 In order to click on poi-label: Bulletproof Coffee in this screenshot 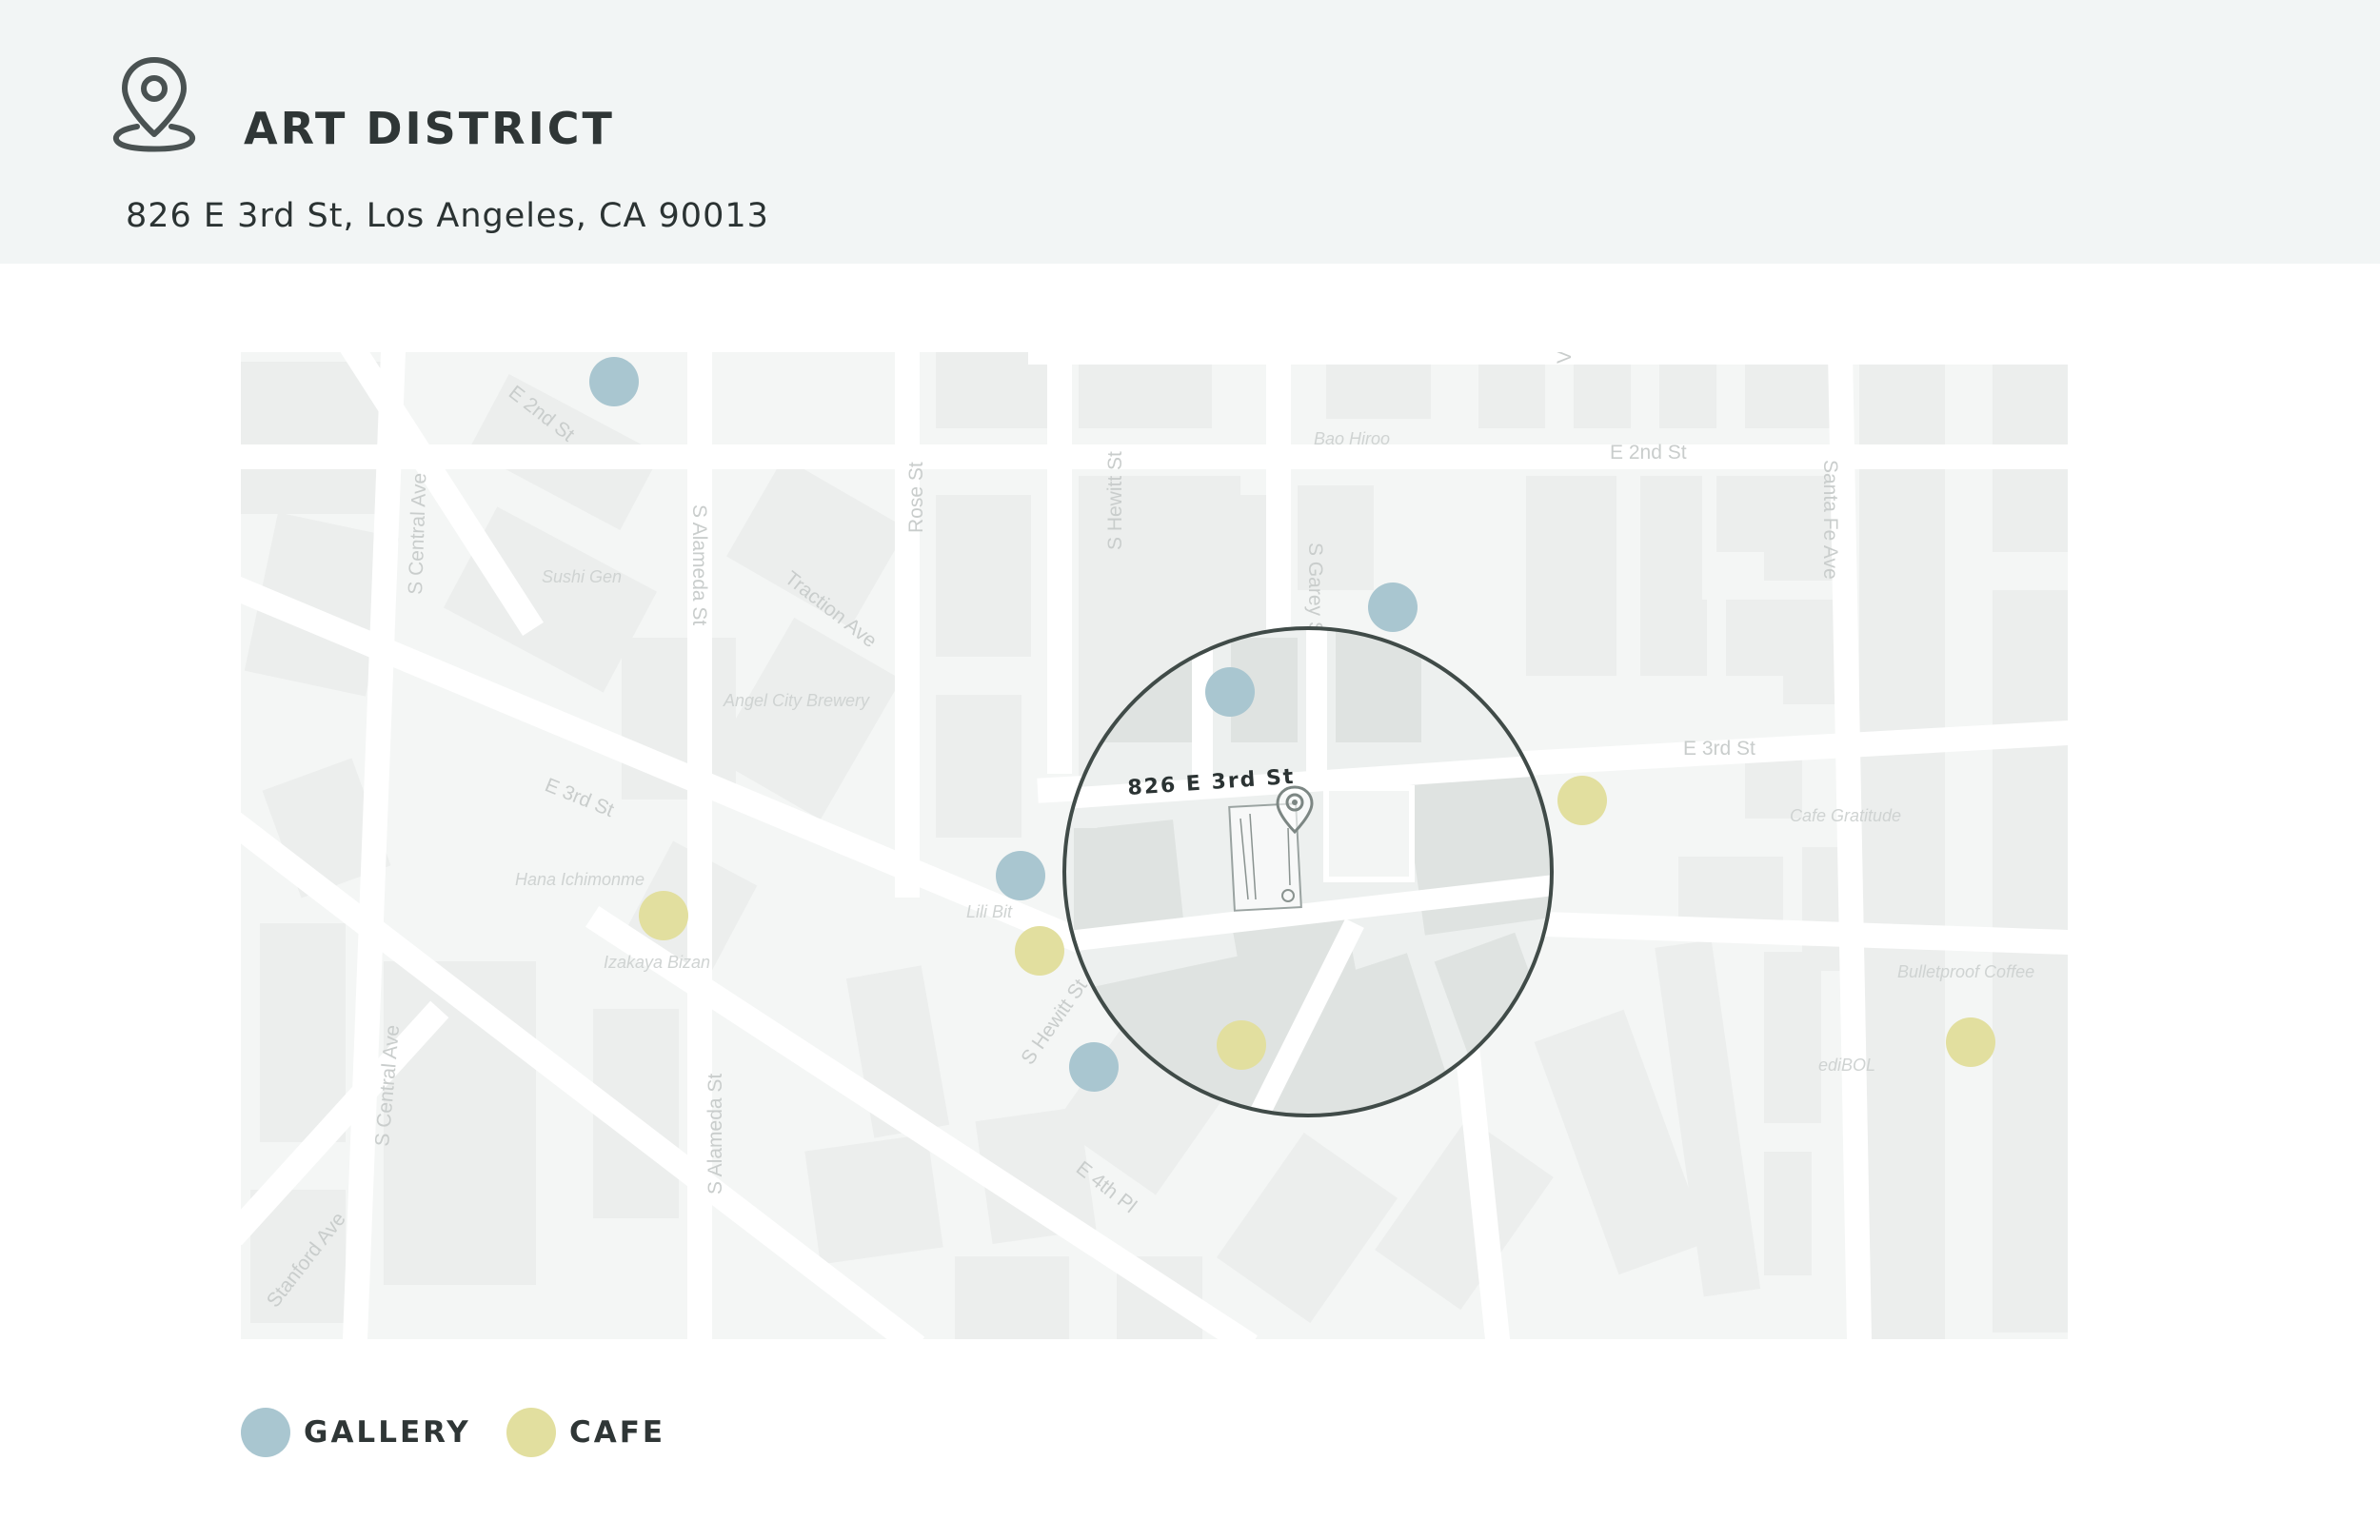, I will do `click(1966, 971)`.